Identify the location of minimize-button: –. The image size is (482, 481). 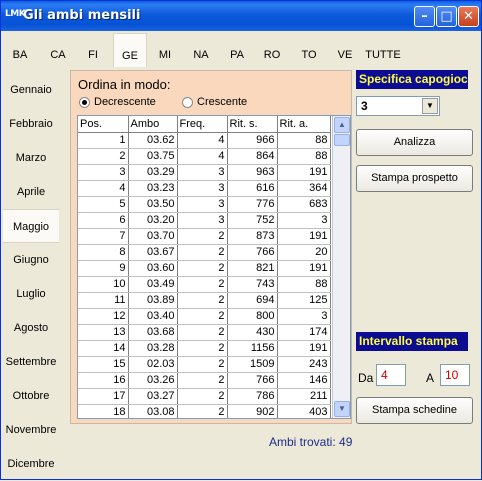
(424, 16).